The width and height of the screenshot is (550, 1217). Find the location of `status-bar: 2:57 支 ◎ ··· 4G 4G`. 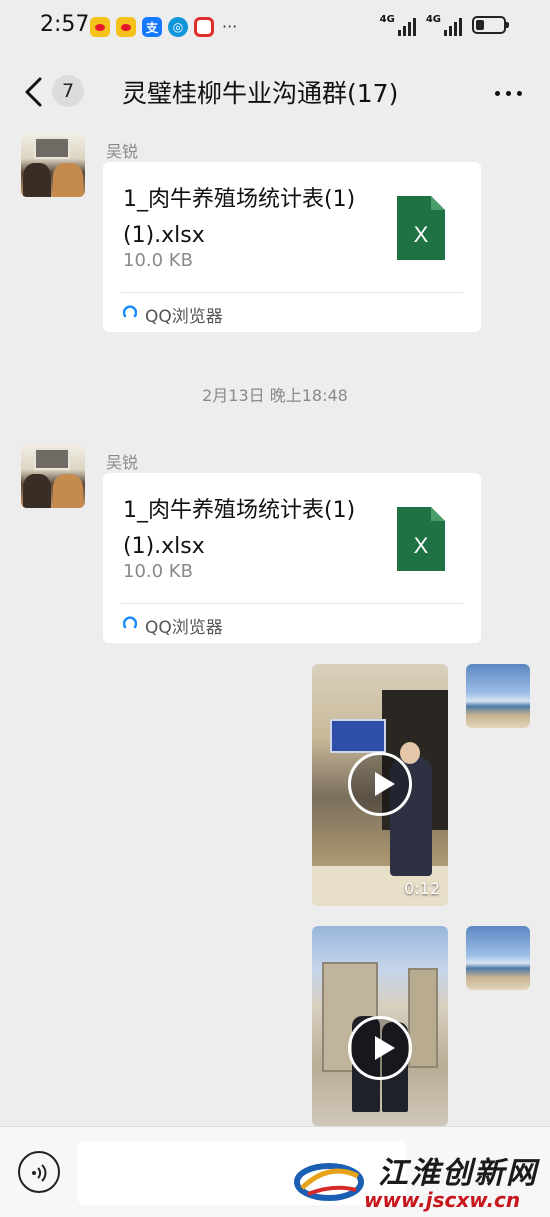

status-bar: 2:57 支 ◎ ··· 4G 4G is located at coordinates (275, 28).